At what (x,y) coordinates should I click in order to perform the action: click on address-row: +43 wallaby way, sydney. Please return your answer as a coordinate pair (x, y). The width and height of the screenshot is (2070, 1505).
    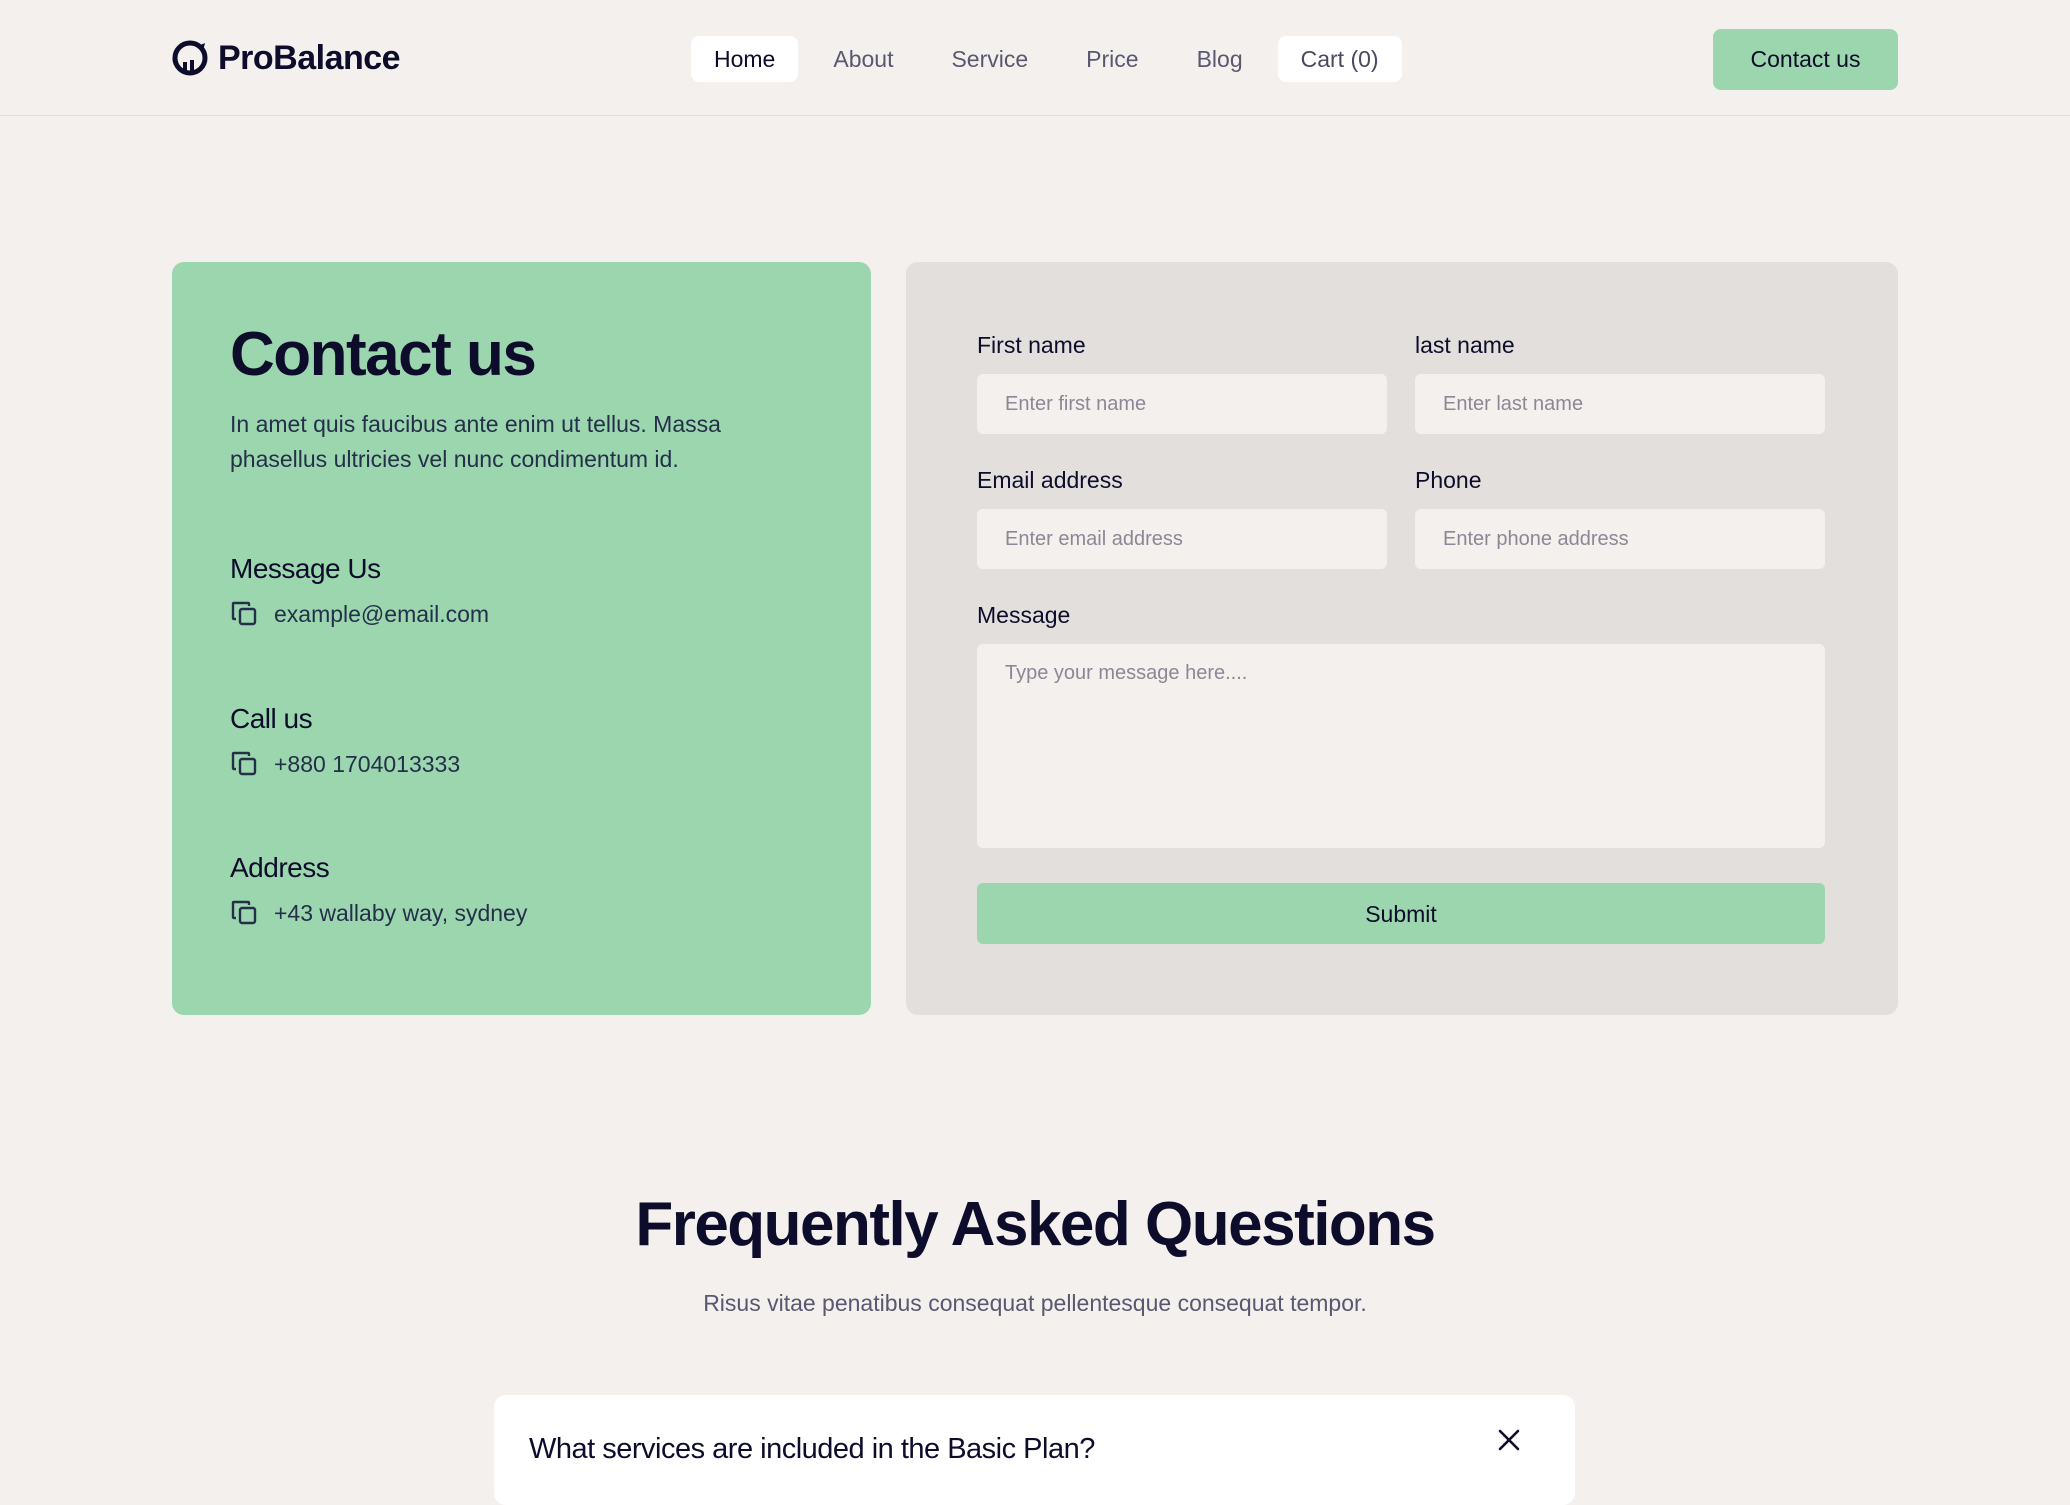
    Looking at the image, I should click on (378, 913).